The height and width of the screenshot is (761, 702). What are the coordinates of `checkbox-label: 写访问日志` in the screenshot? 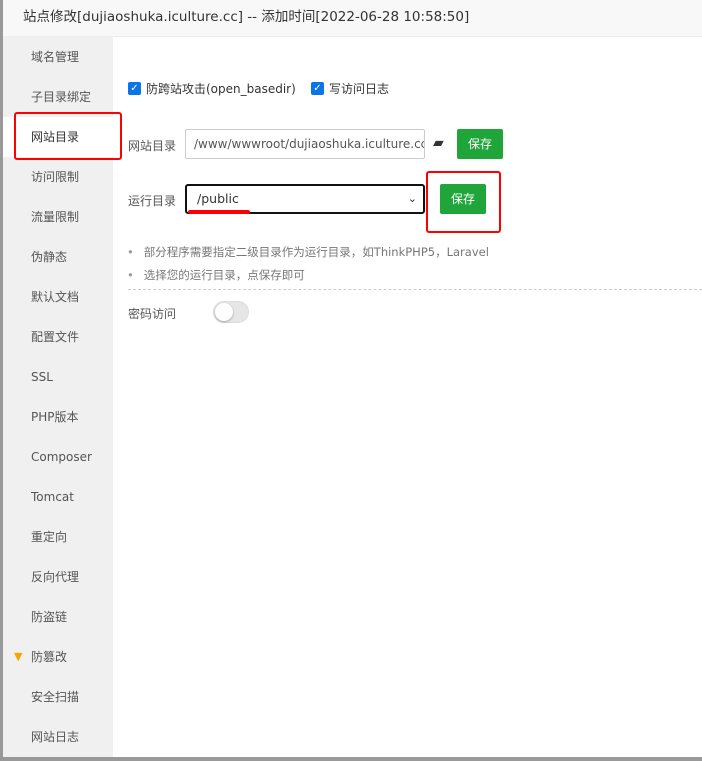 It's located at (359, 89).